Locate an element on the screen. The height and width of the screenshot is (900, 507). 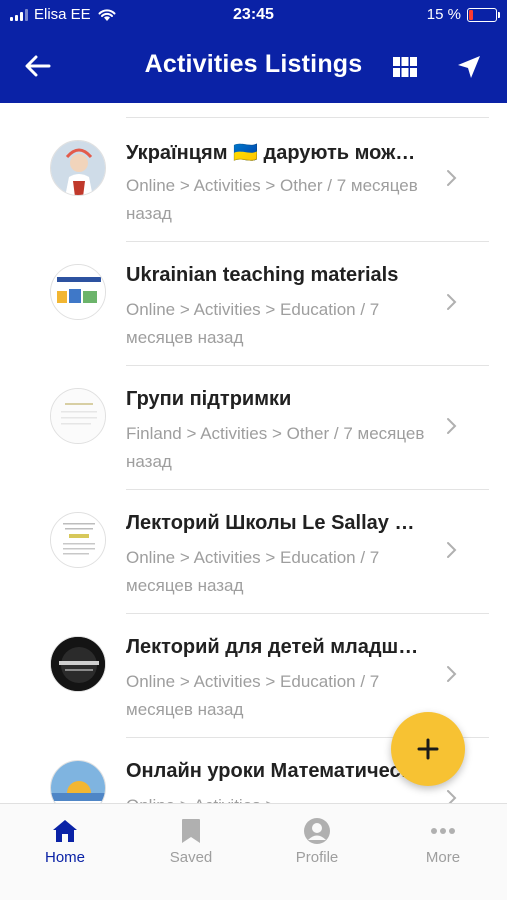
tab-profile: Profile is located at coordinates (317, 852).